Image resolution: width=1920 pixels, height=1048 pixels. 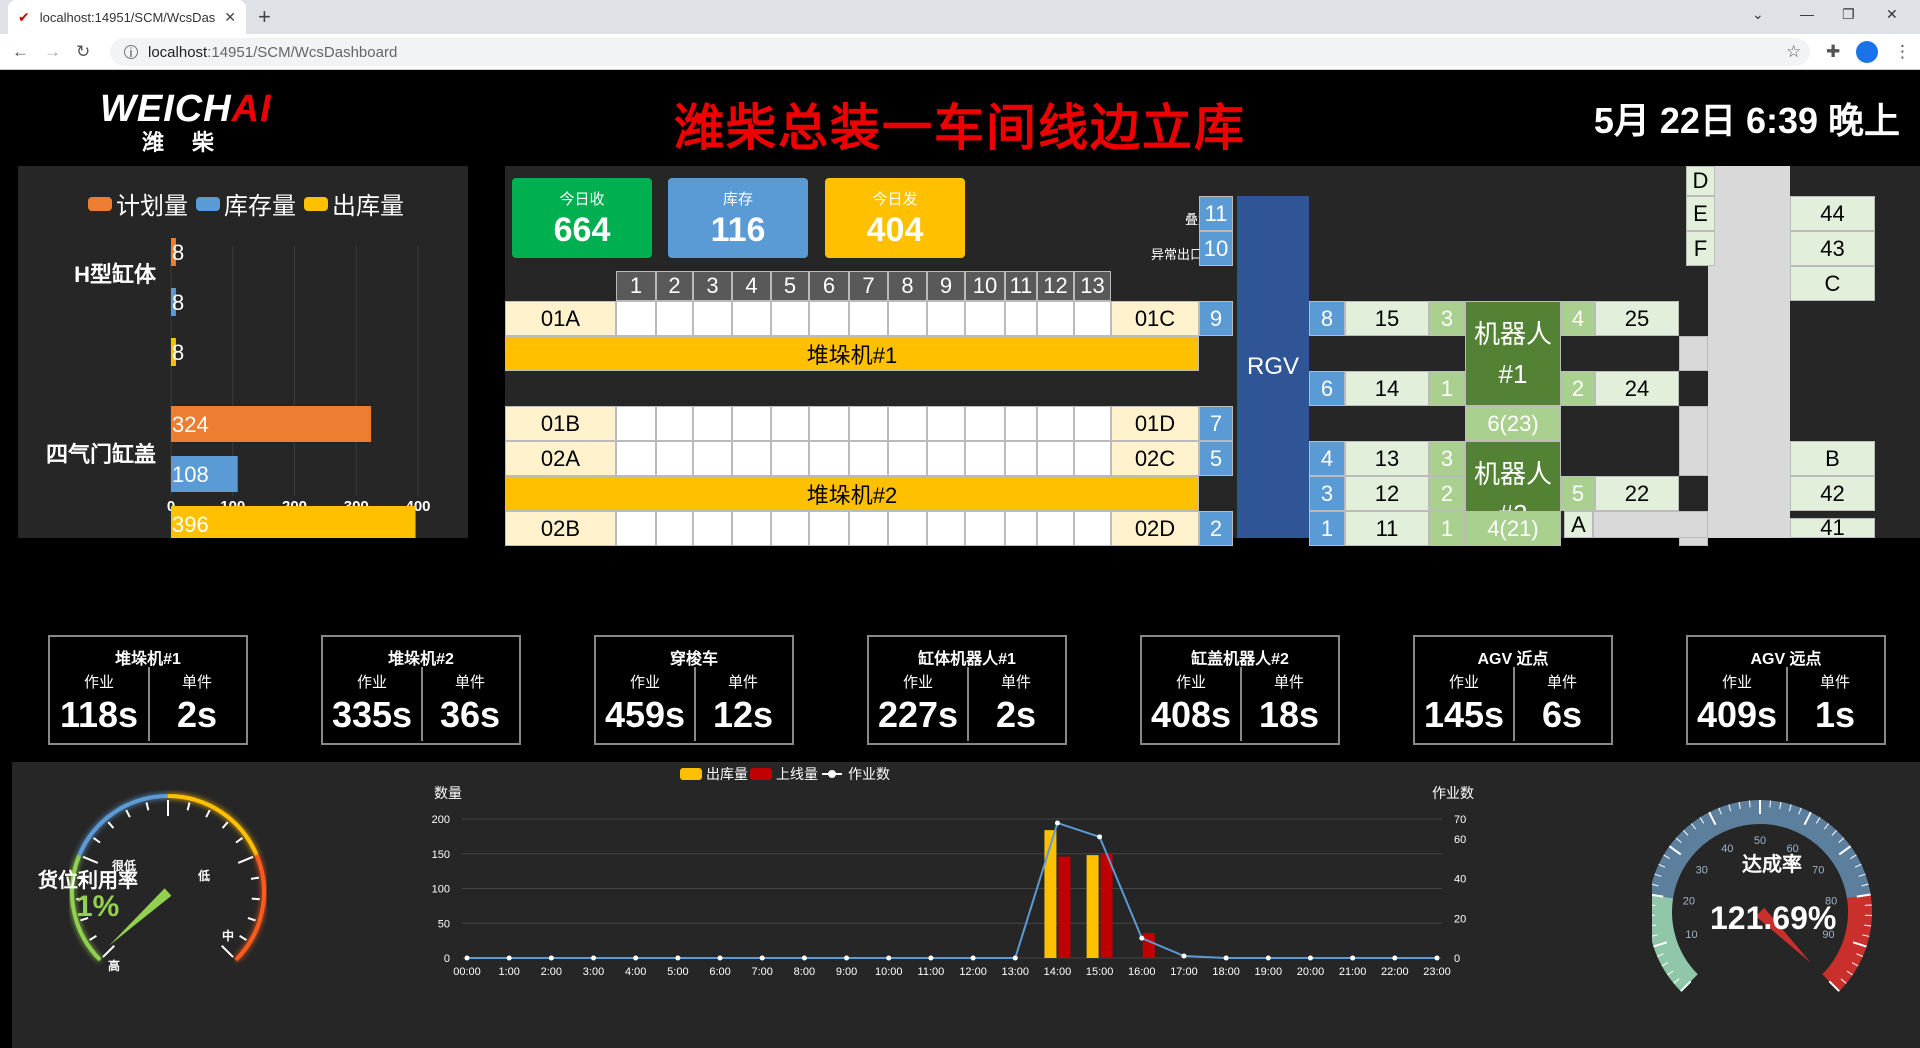 I want to click on kpi-stock-value: 116, so click(x=738, y=230).